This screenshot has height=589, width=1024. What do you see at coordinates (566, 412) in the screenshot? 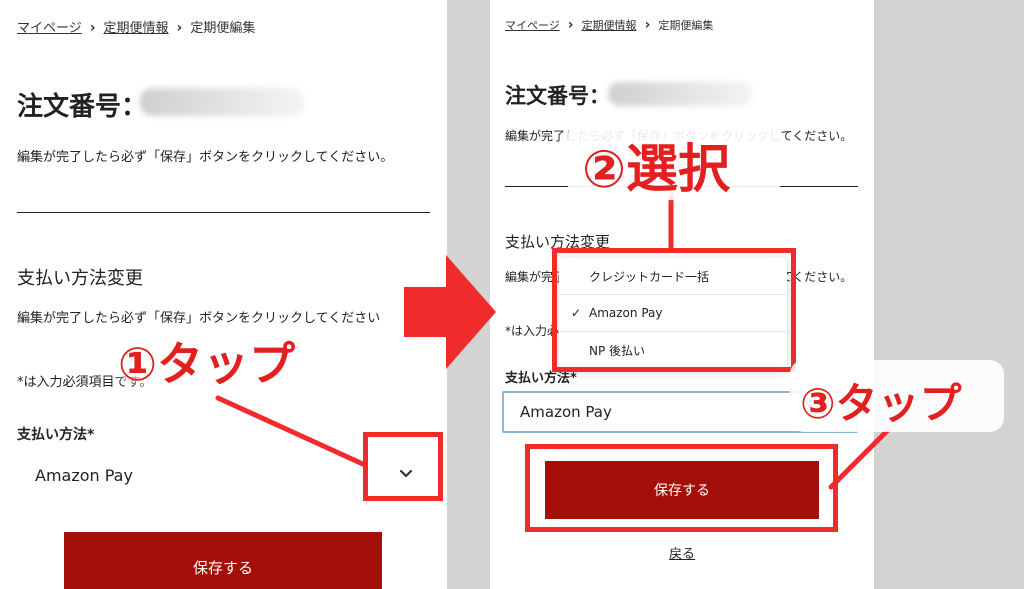
I see `payment-method-value: Amazon Pay` at bounding box center [566, 412].